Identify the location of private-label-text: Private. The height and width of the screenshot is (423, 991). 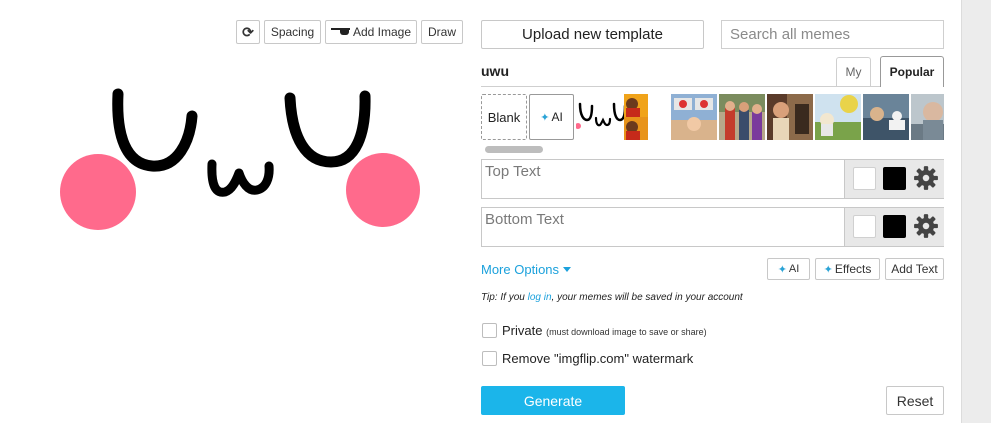
(522, 330).